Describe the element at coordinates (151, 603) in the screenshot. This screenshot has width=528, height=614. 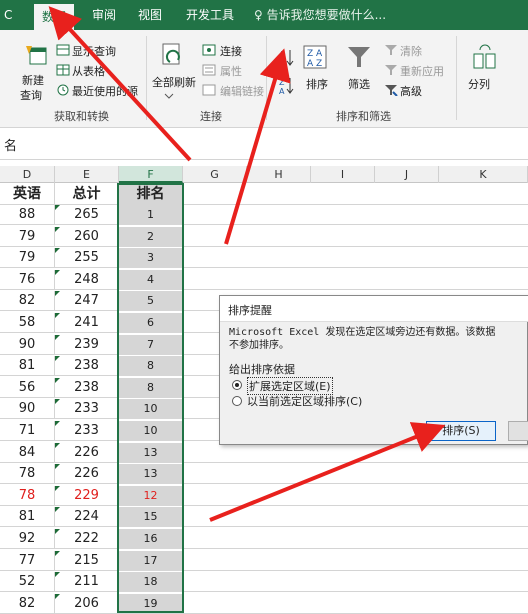
I see `cell-rank: 19` at that location.